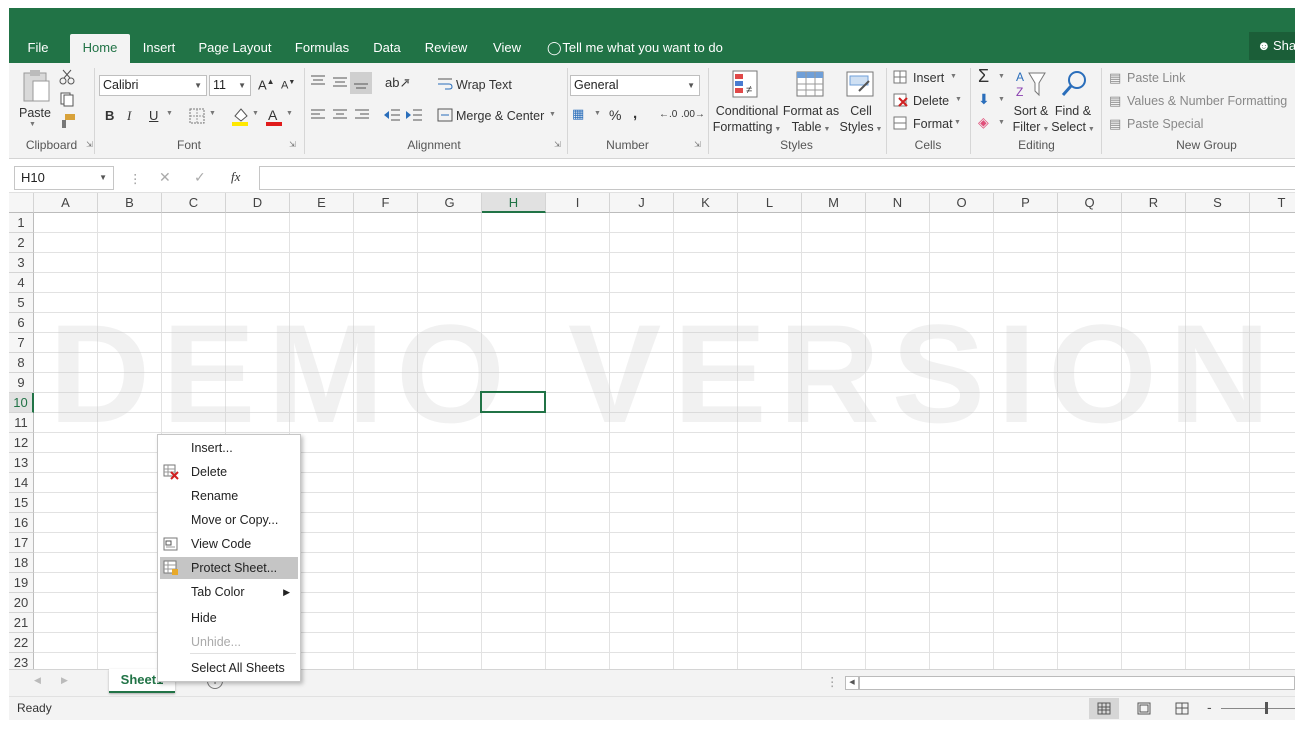  I want to click on scroll-tabs-right-icon: ▶, so click(64, 680).